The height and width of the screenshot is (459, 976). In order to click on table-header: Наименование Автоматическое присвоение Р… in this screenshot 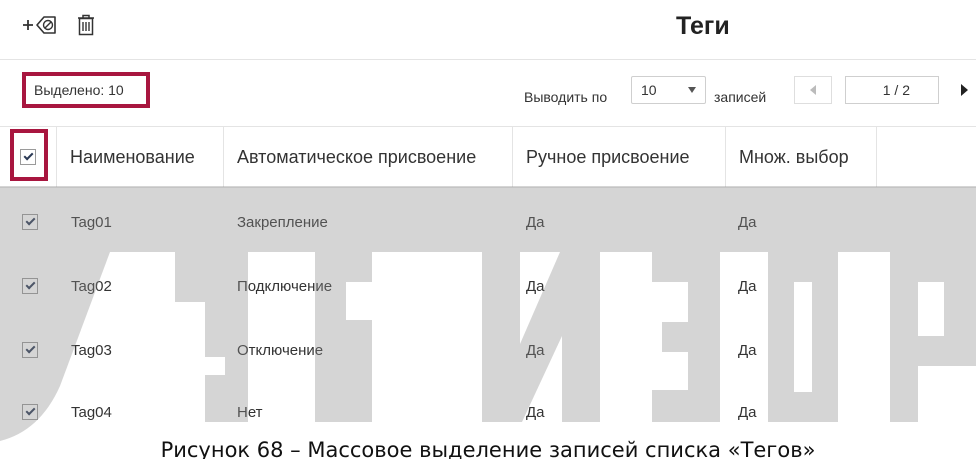, I will do `click(488, 157)`.